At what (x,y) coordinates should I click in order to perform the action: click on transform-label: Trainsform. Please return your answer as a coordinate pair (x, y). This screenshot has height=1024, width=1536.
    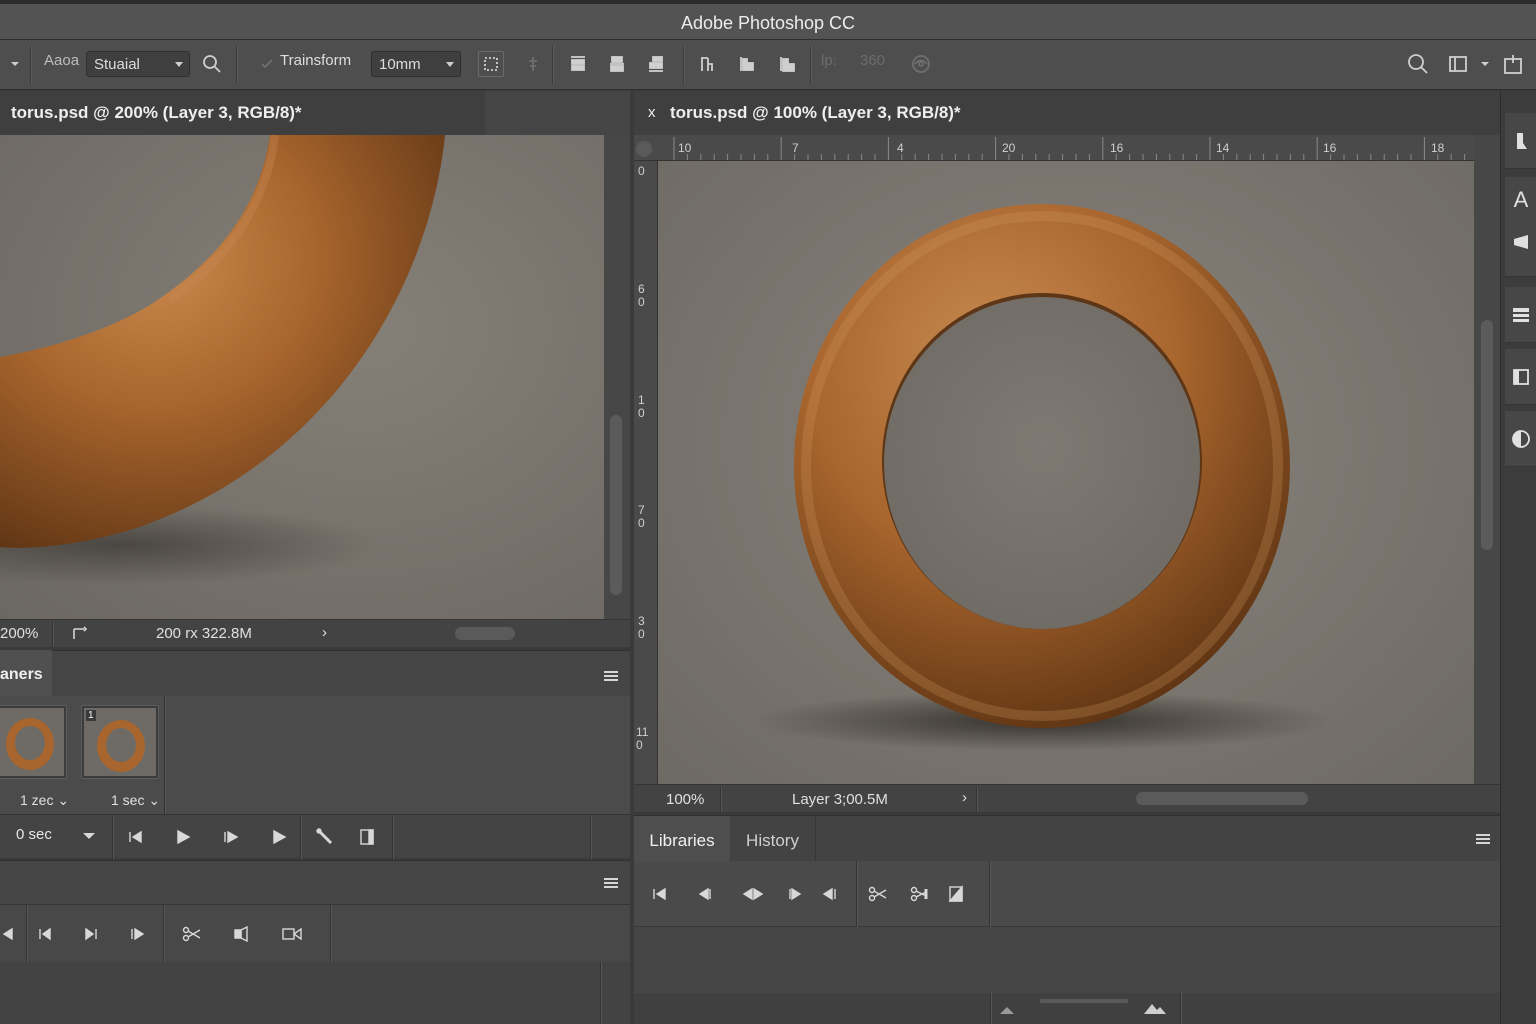
    Looking at the image, I should click on (315, 60).